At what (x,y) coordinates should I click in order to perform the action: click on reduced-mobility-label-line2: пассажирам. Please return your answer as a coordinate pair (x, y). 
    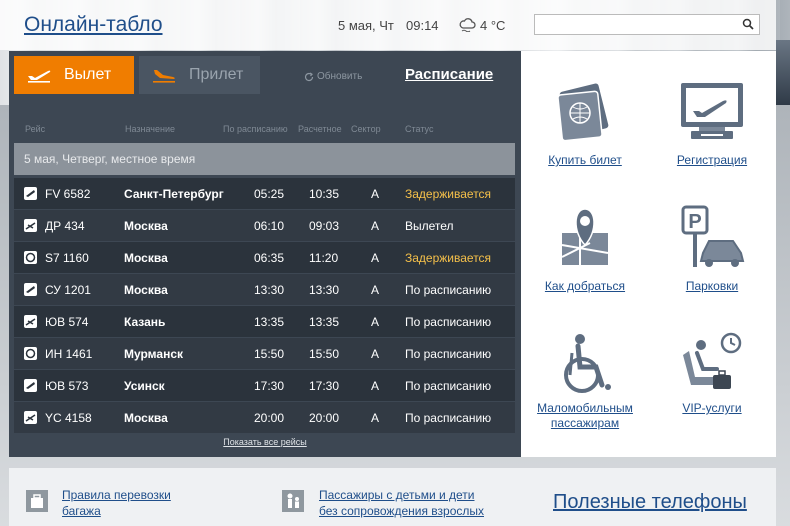
    Looking at the image, I should click on (585, 423).